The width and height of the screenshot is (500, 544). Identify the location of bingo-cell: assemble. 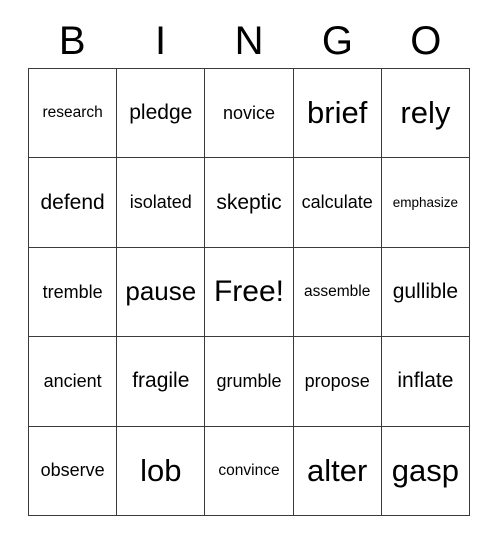
(337, 292).